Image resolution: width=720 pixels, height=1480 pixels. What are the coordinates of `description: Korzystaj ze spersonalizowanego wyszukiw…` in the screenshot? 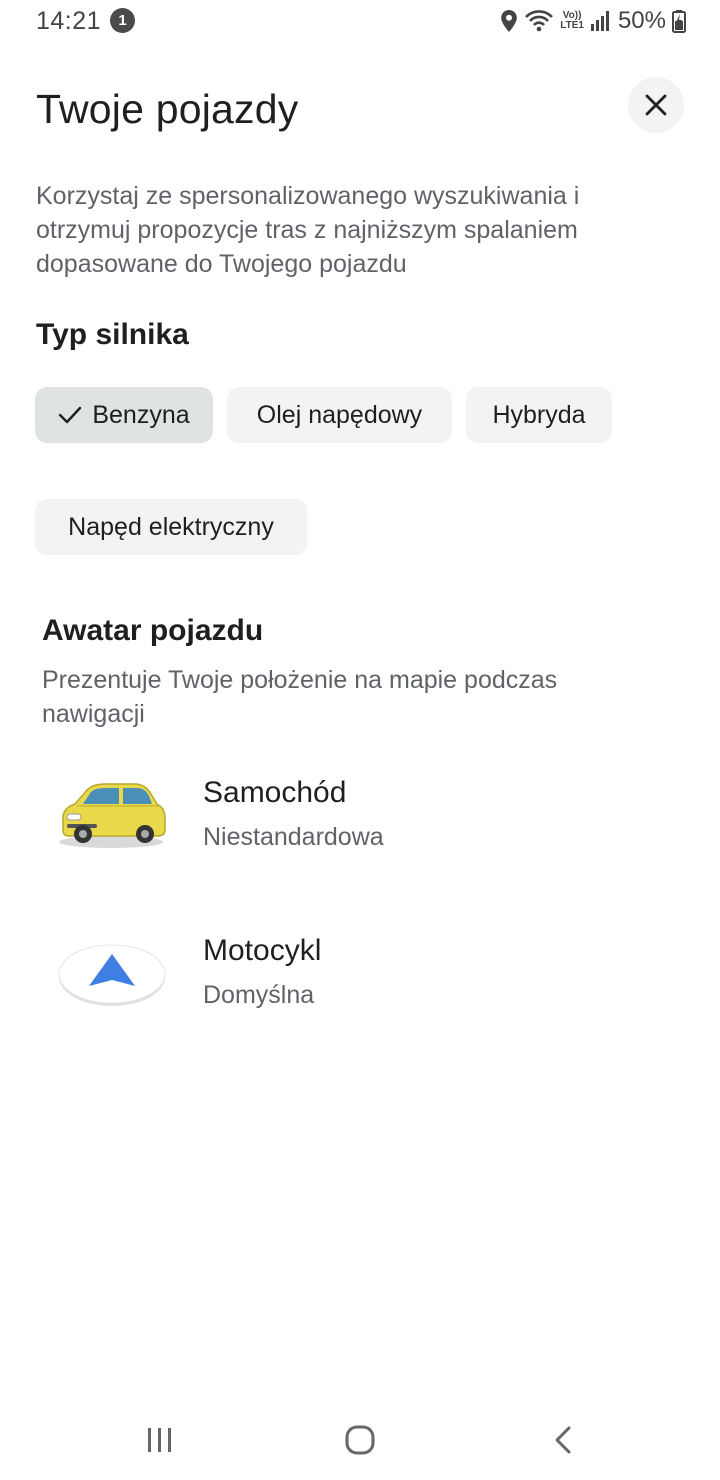 It's located at (308, 230).